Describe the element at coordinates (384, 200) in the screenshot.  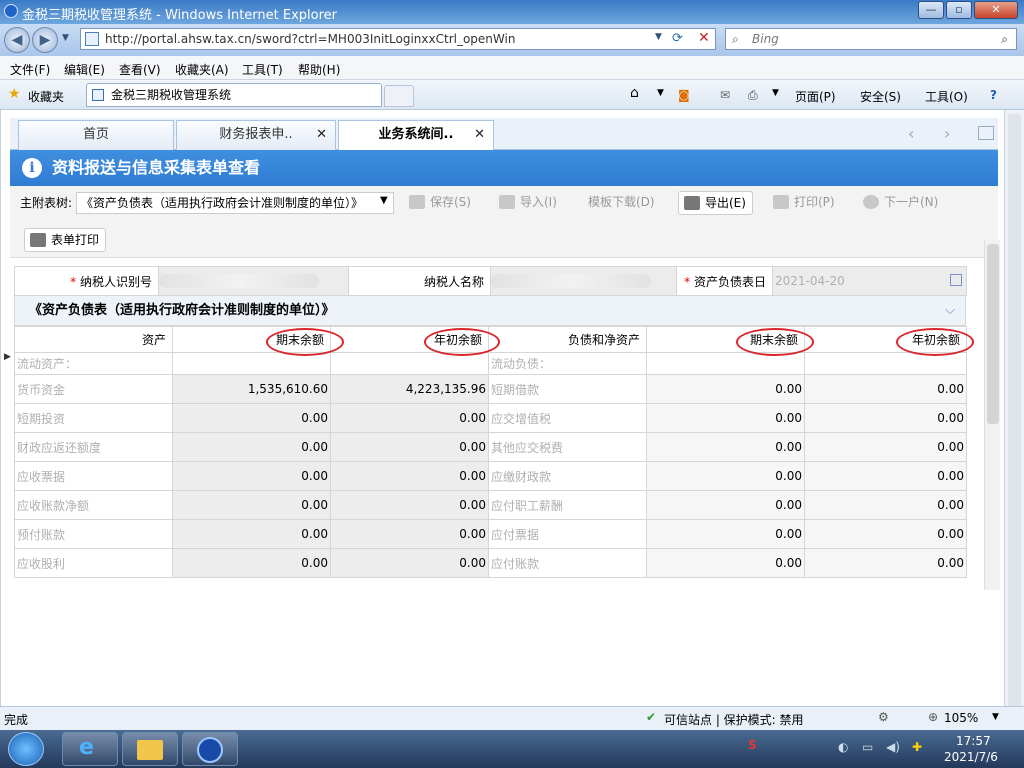
I see `table-select-dropdown-icon: ▼` at that location.